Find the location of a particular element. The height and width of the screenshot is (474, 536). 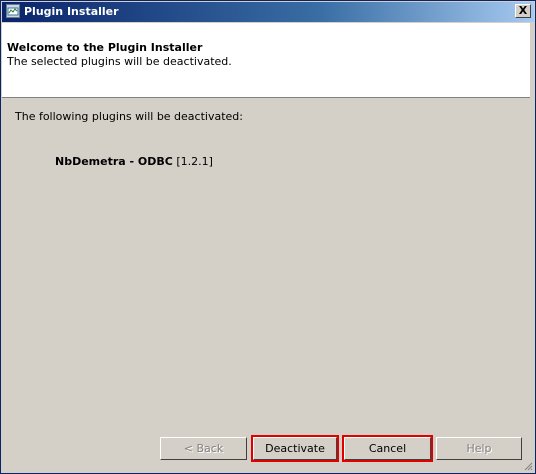

close-button: X is located at coordinates (523, 11).